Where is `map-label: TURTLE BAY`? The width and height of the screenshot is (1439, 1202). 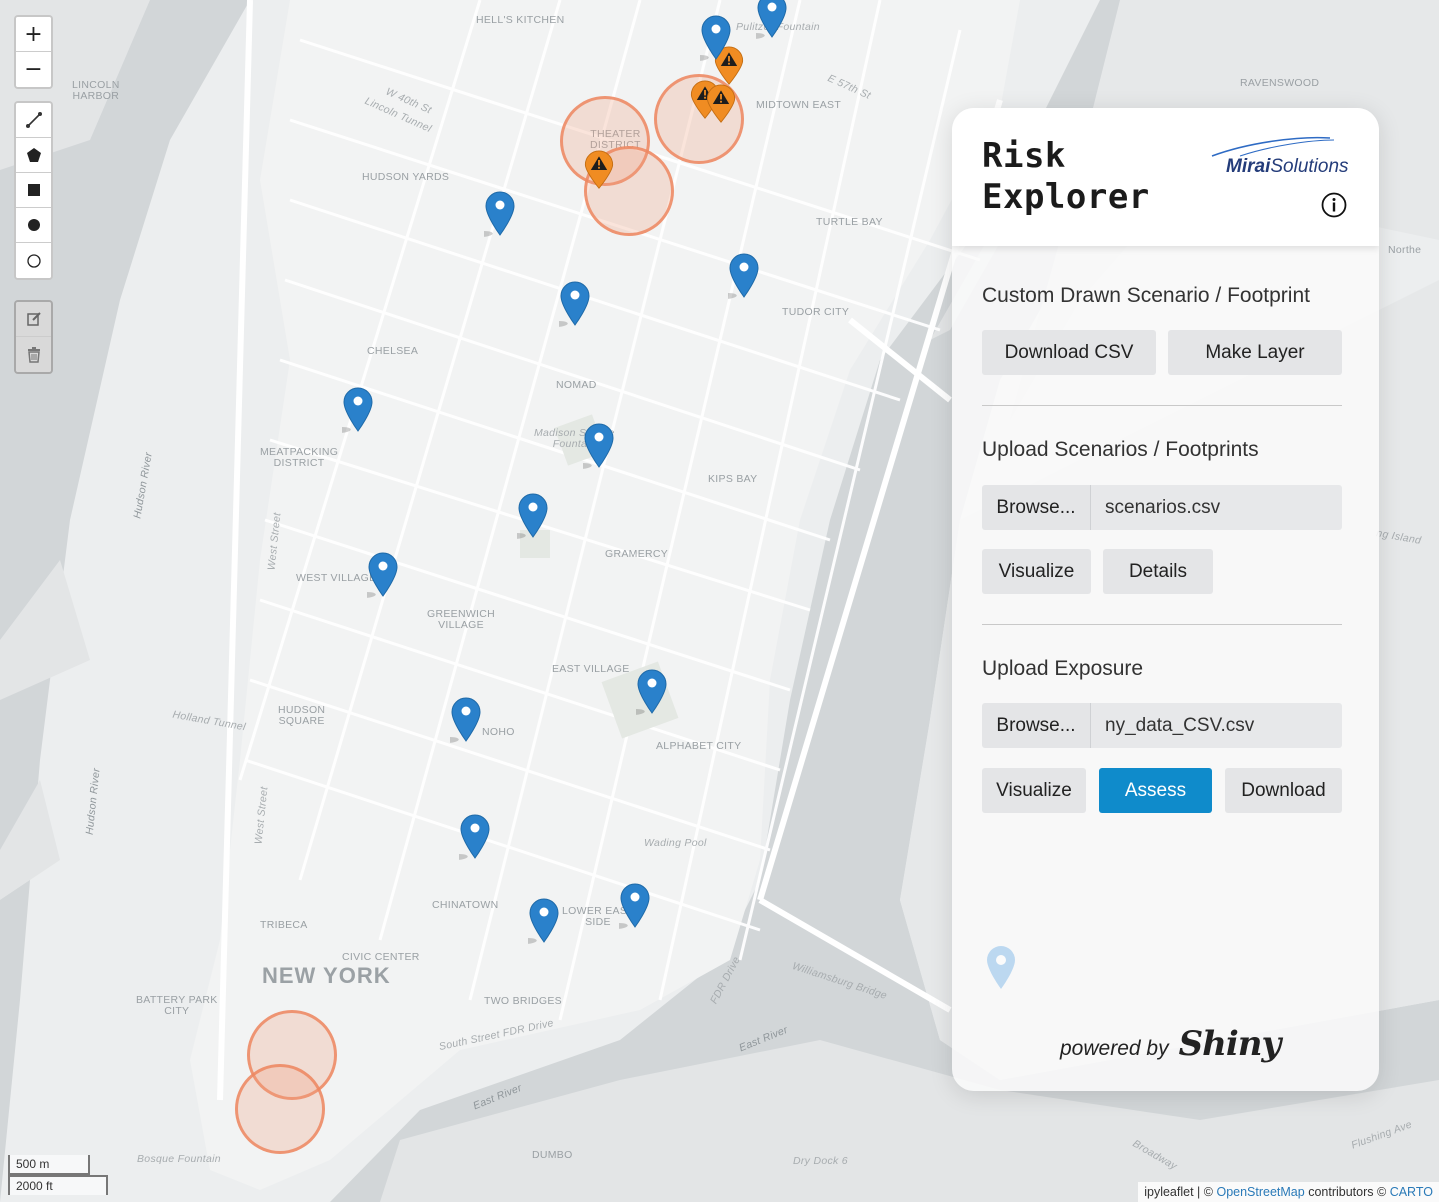 map-label: TURTLE BAY is located at coordinates (849, 222).